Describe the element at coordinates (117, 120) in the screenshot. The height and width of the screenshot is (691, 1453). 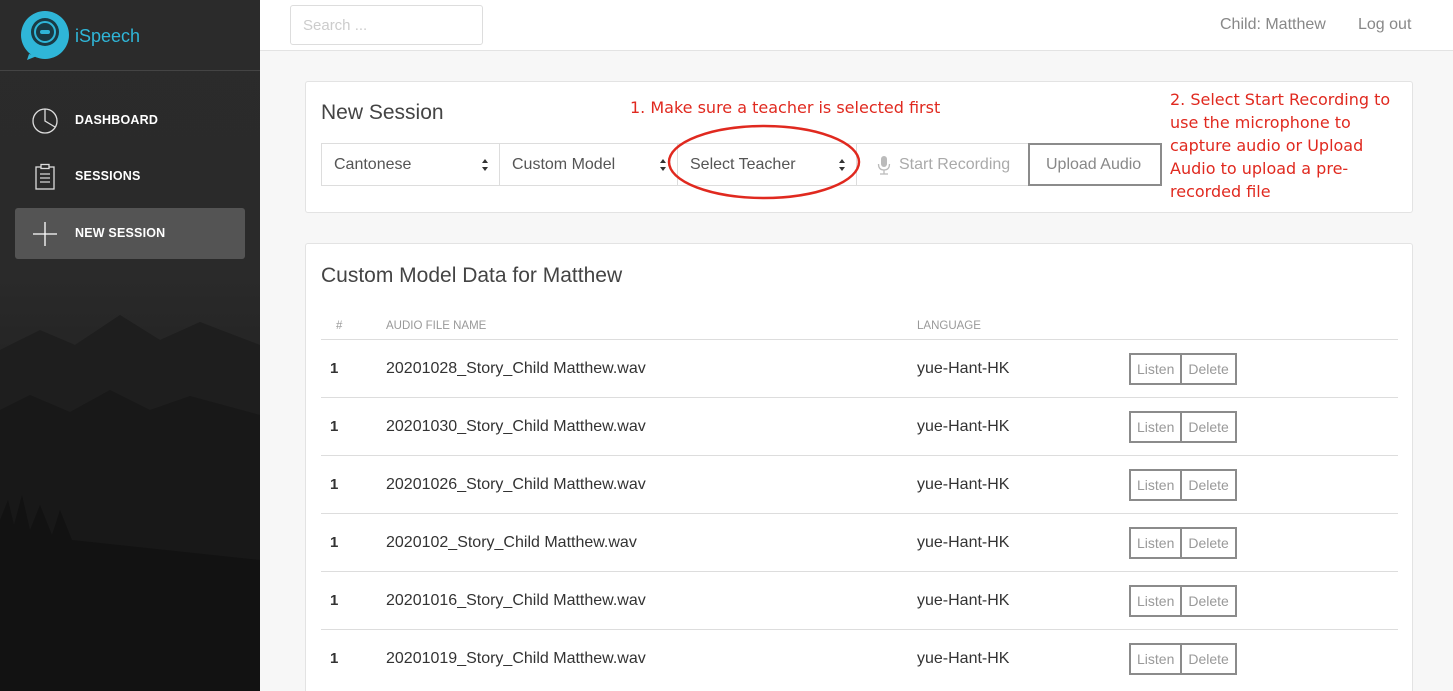
I see `sidebar-item-label: DASHBOARD` at that location.